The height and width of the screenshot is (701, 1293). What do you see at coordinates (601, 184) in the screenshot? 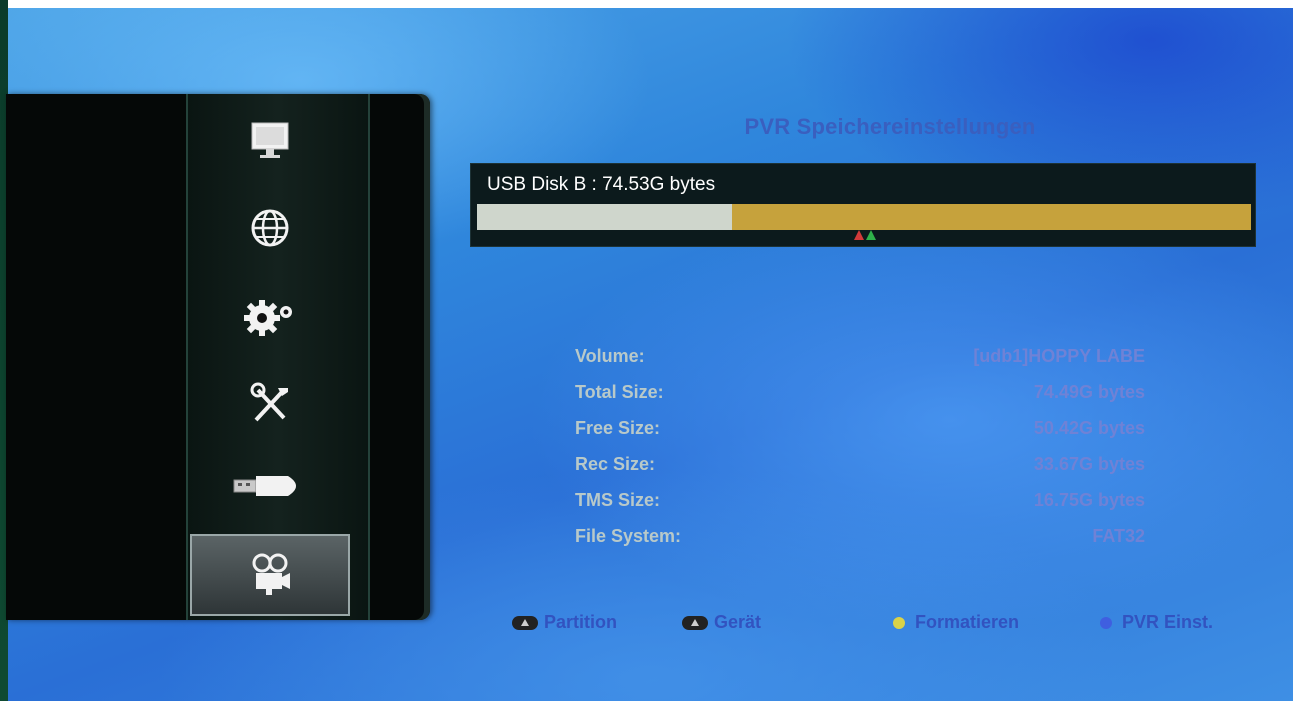
I see `disk-label: USB Disk B : 74.53G bytes` at bounding box center [601, 184].